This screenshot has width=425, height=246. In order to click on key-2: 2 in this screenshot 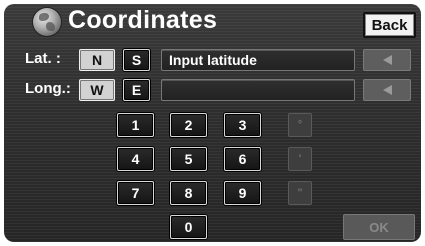, I will do `click(188, 125)`.